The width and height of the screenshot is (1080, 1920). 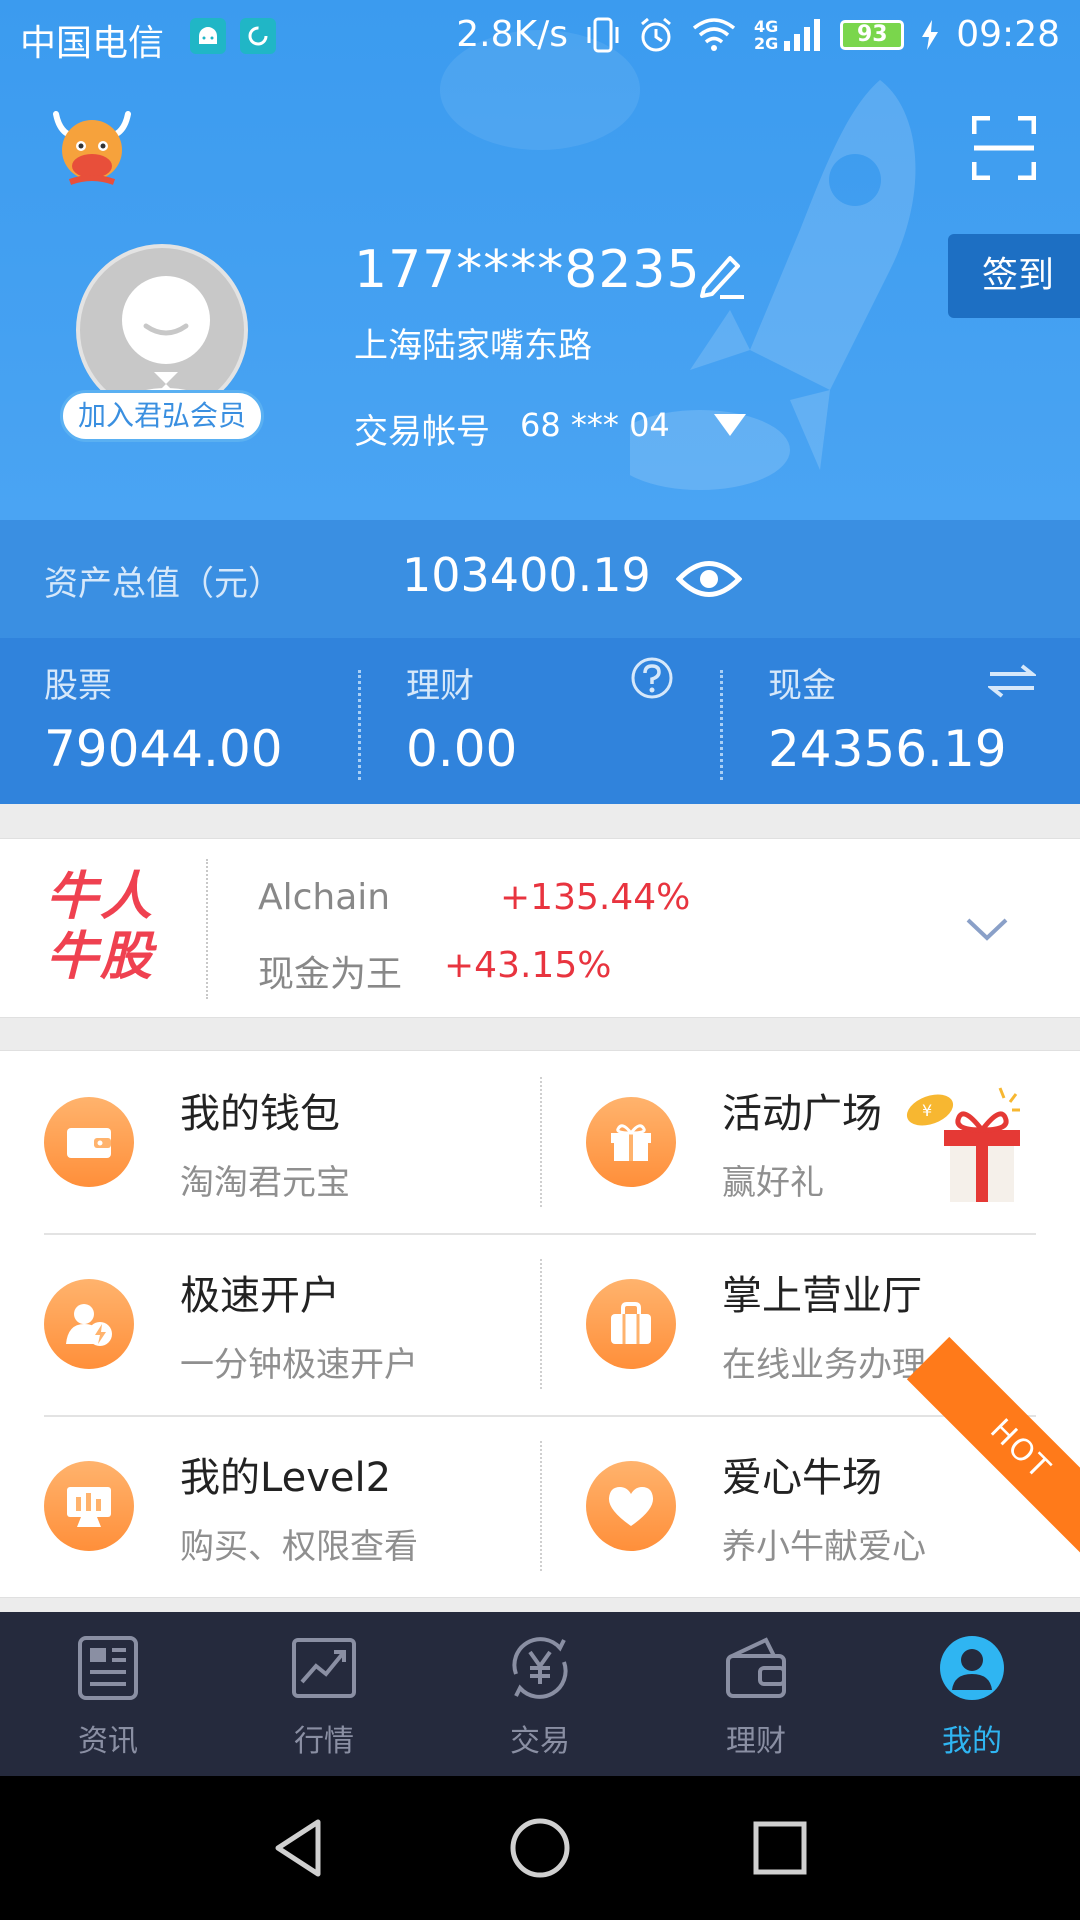 I want to click on stock-asset-cell: 股票 79044.00, so click(x=180, y=721).